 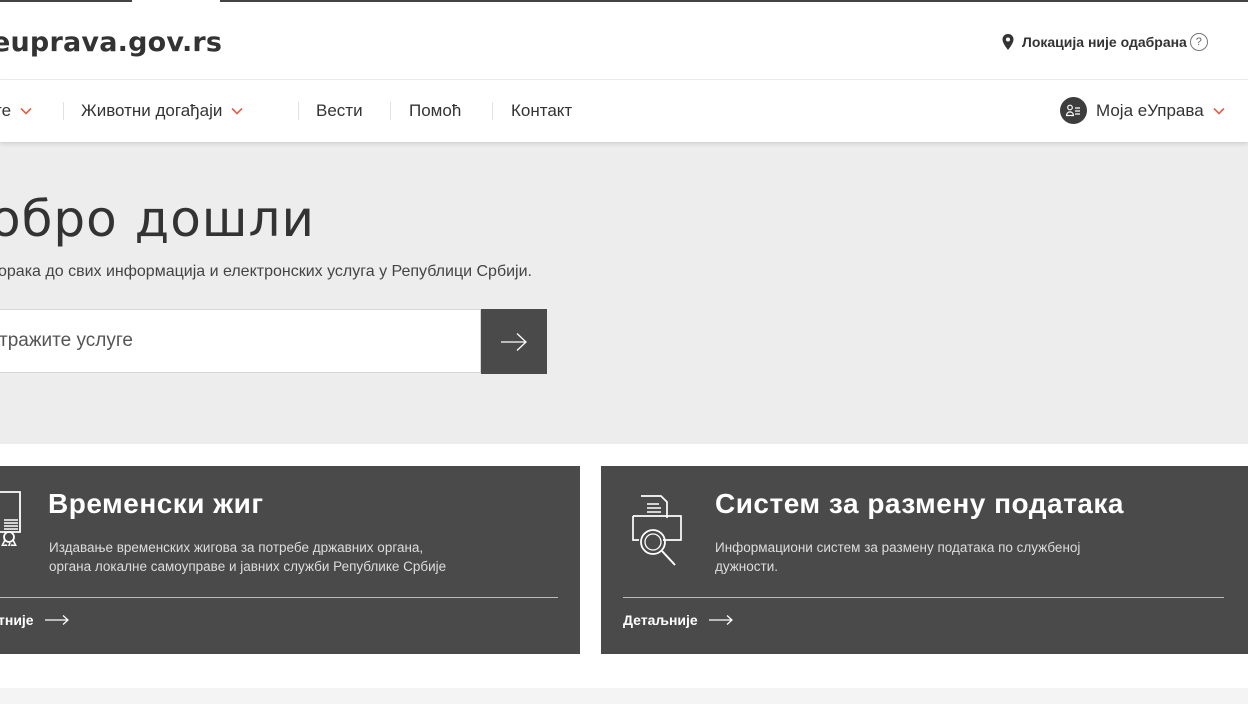 I want to click on nav-item-news: Вести, so click(x=339, y=111).